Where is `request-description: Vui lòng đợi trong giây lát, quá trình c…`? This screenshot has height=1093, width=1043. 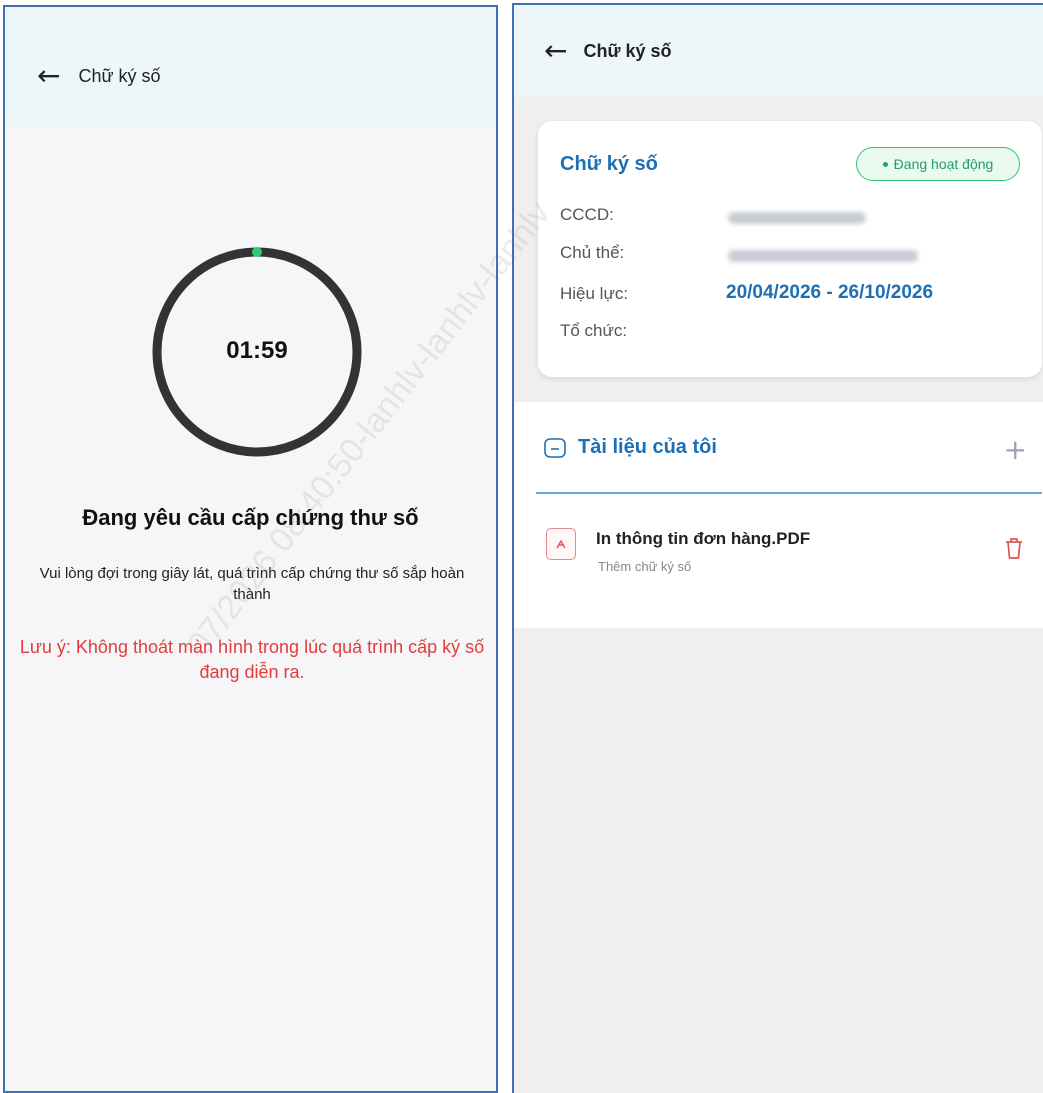
request-description: Vui lòng đợi trong giây lát, quá trình c… is located at coordinates (252, 584).